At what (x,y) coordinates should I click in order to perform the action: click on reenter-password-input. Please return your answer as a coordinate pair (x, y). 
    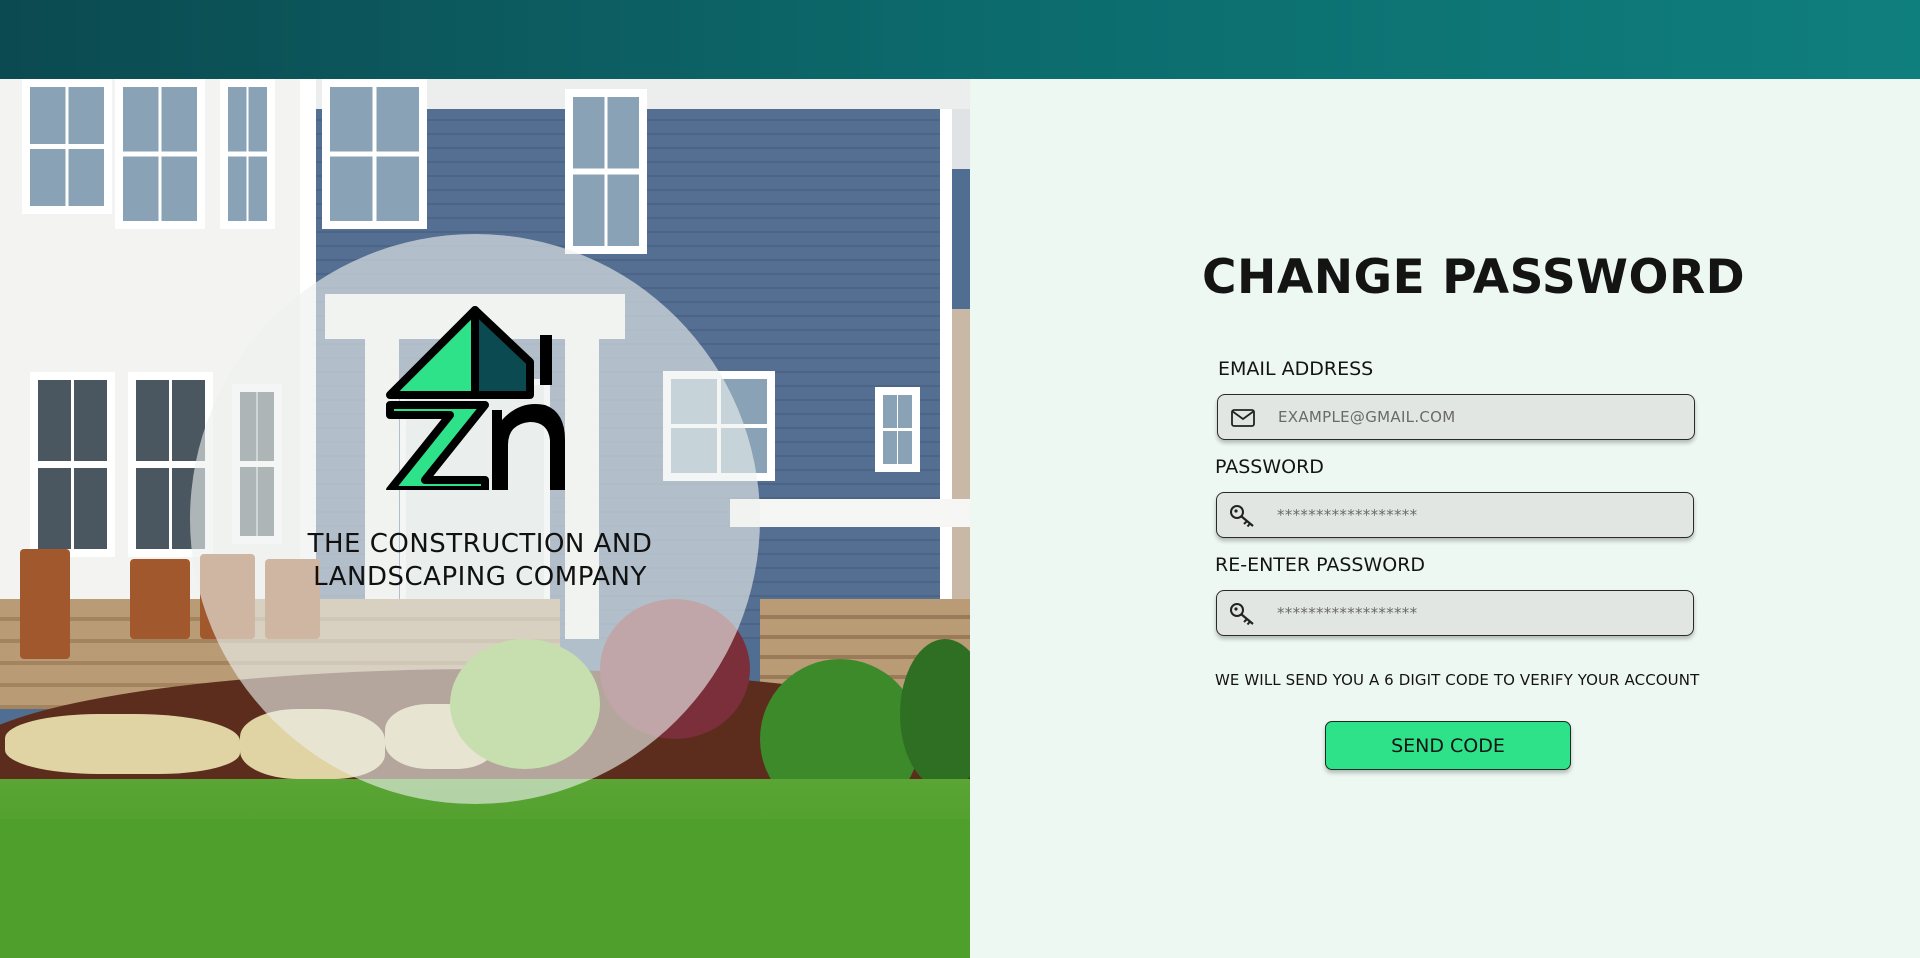
    Looking at the image, I should click on (1477, 613).